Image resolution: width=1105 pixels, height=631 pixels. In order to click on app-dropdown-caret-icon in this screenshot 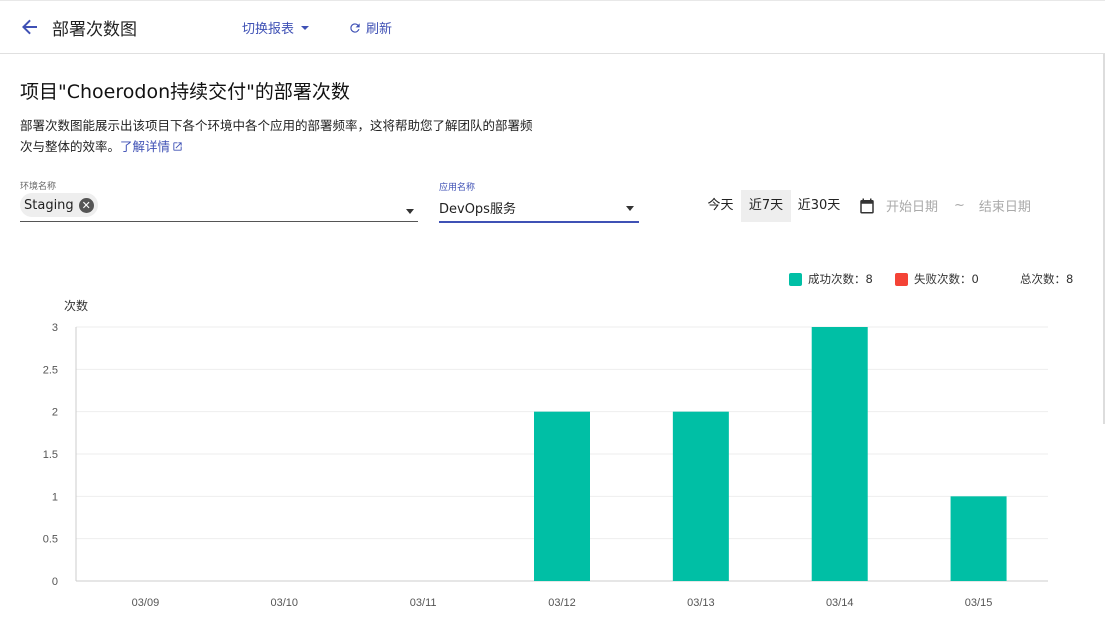, I will do `click(630, 208)`.